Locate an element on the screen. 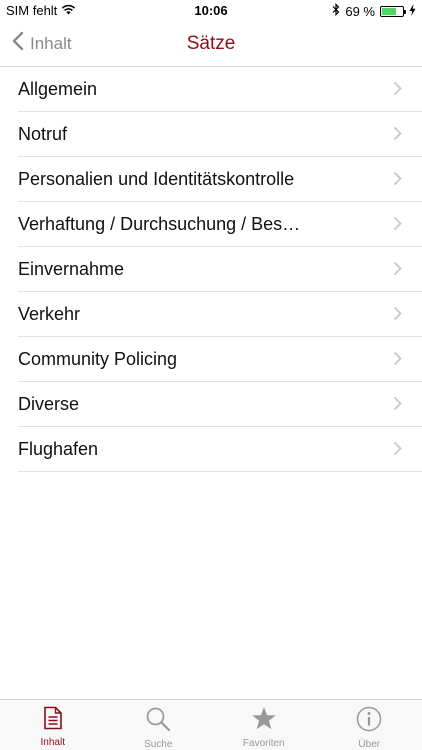 This screenshot has height=750, width=422. list-item-label: Flughafen is located at coordinates (58, 448).